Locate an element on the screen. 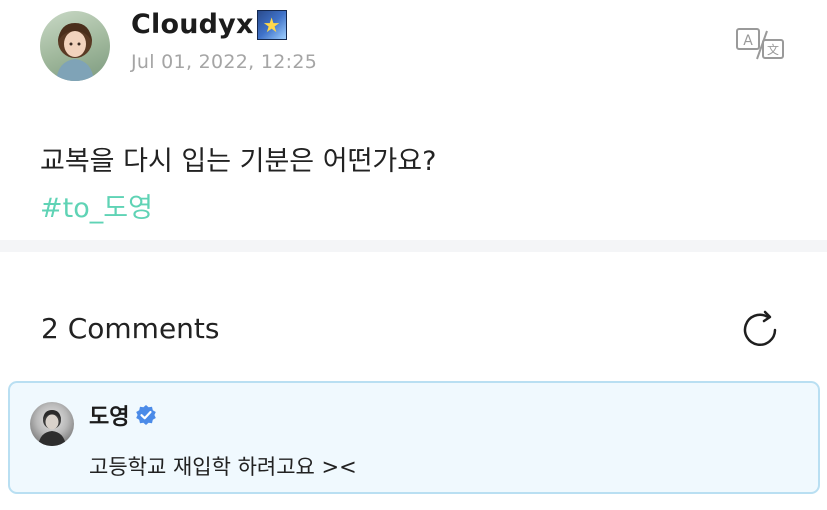  refresh-icon is located at coordinates (760, 330).